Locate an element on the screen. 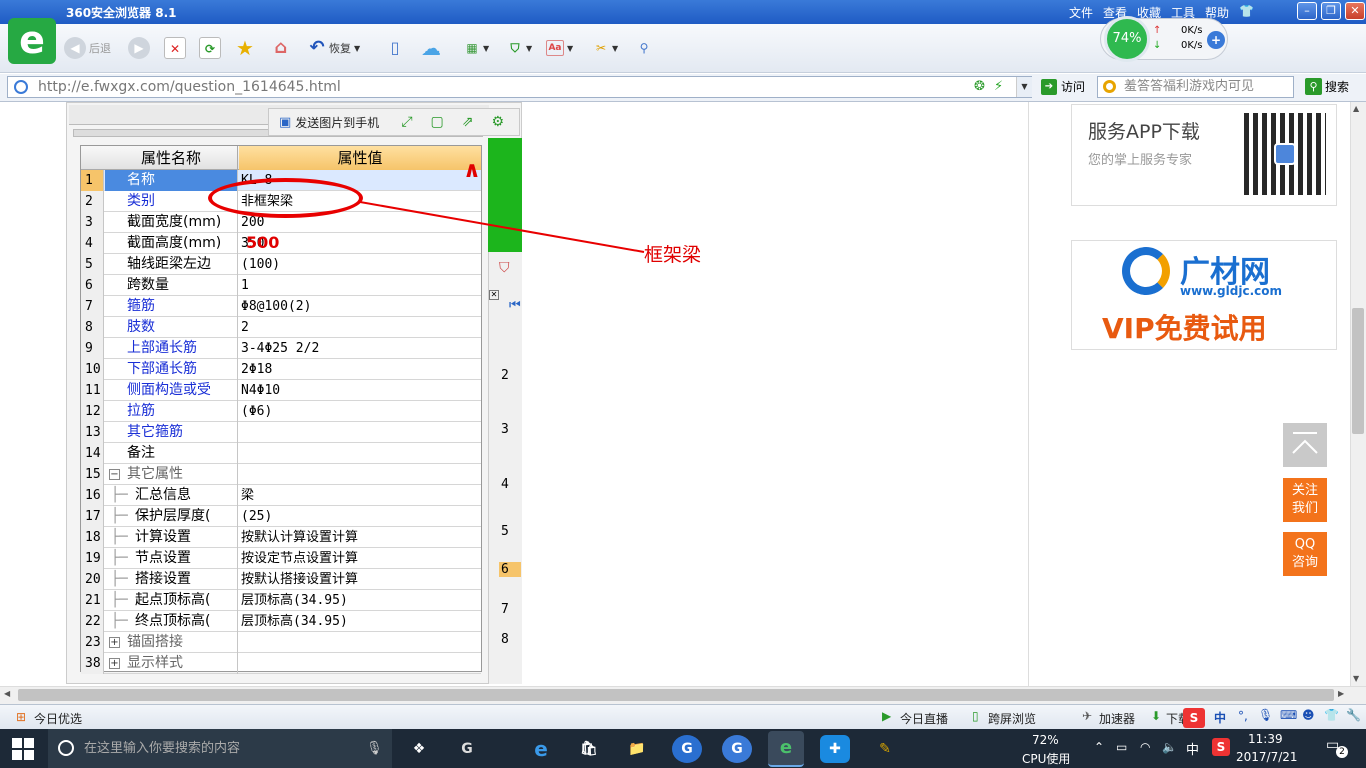 The width and height of the screenshot is (1366, 768). table-row: 23 + 锚固搭接 is located at coordinates (281, 642).